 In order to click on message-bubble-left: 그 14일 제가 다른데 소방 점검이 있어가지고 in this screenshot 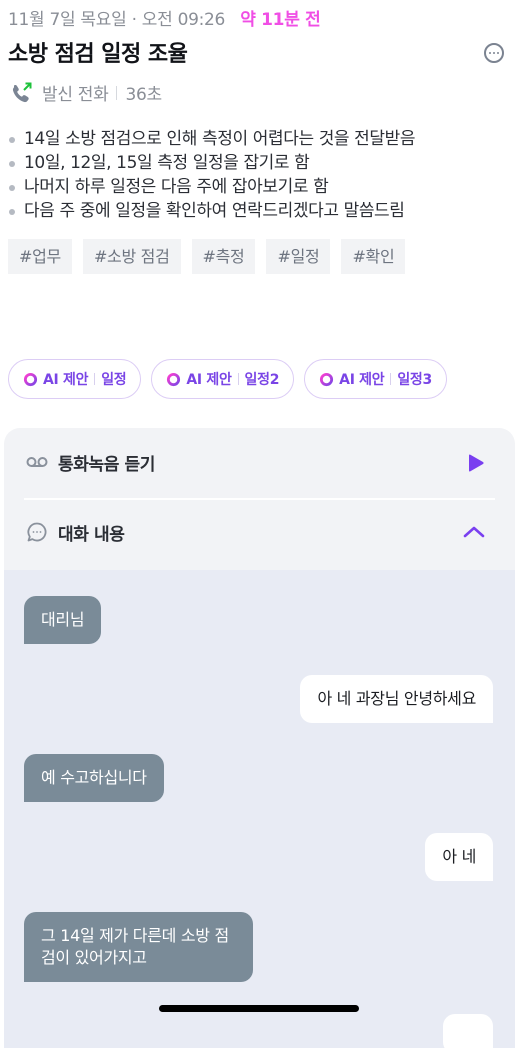, I will do `click(138, 947)`.